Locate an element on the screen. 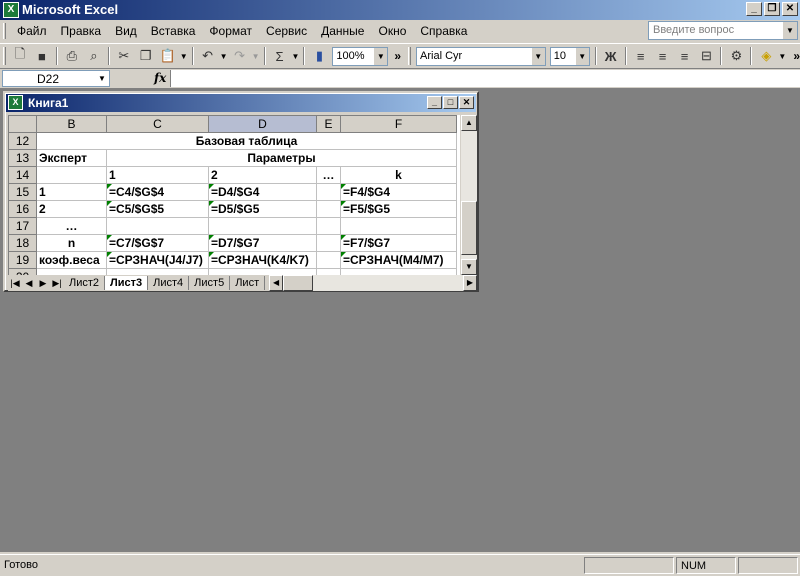 The image size is (800, 576). menu-view: Вид is located at coordinates (126, 31).